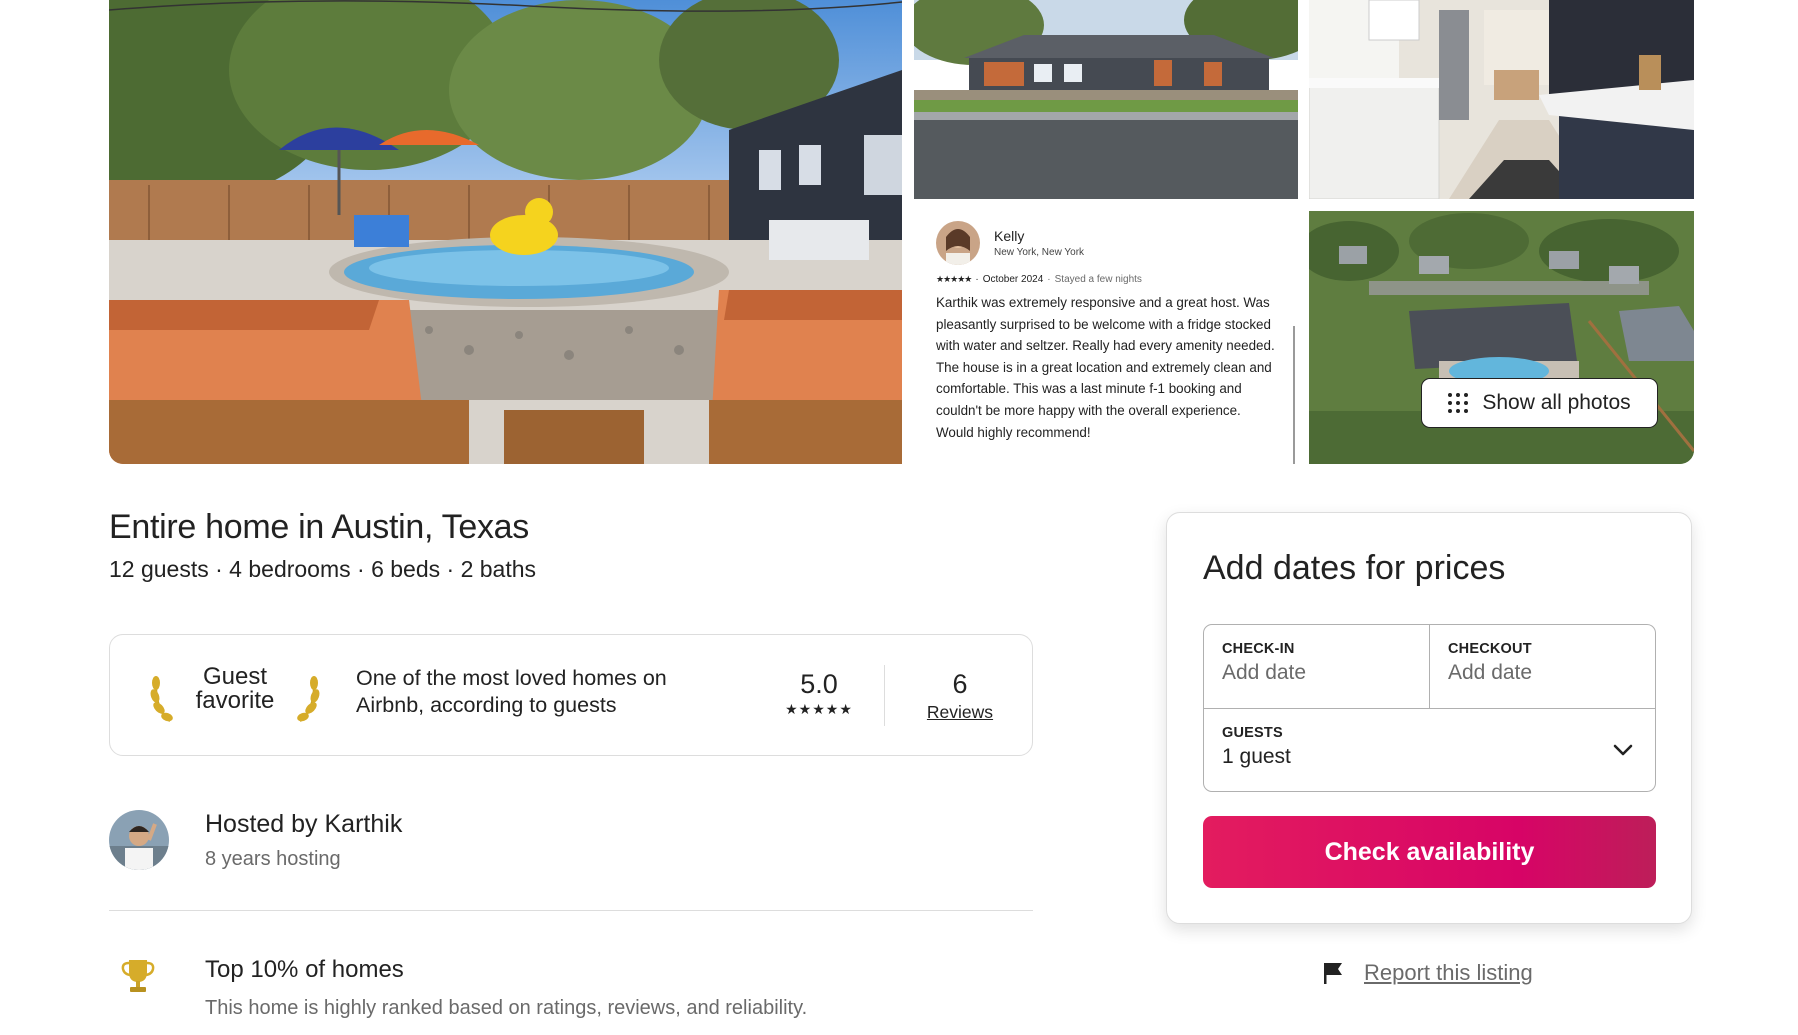 The height and width of the screenshot is (1035, 1798). Describe the element at coordinates (1490, 672) in the screenshot. I see `checkout-value: Add date` at that location.